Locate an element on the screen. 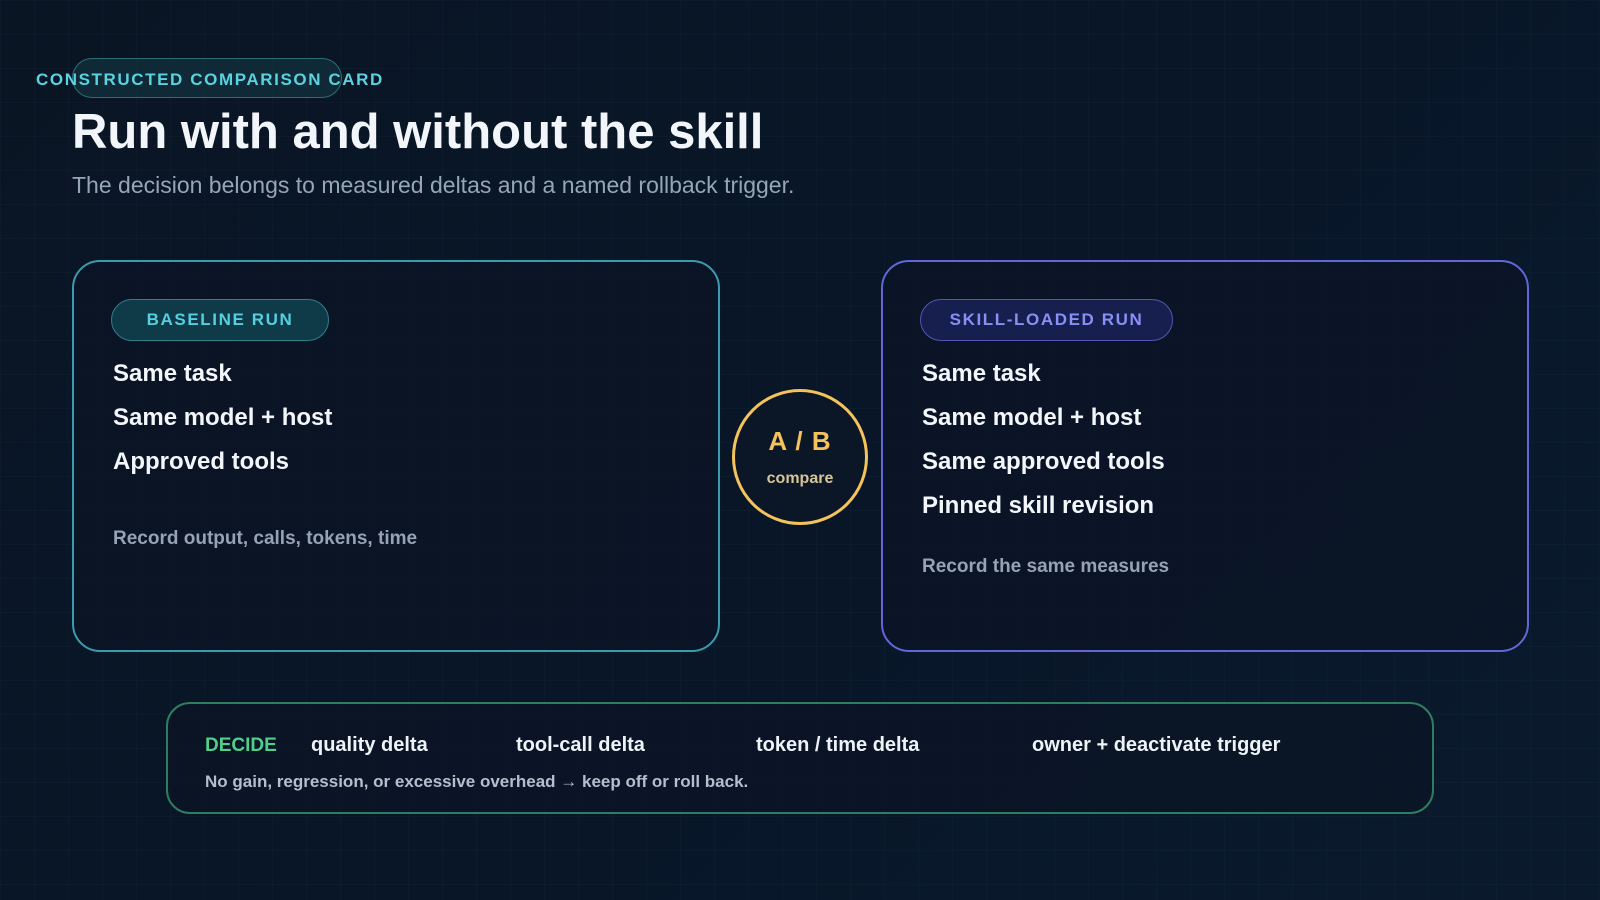 The height and width of the screenshot is (900, 1600). quality-delta: quality delta is located at coordinates (369, 745).